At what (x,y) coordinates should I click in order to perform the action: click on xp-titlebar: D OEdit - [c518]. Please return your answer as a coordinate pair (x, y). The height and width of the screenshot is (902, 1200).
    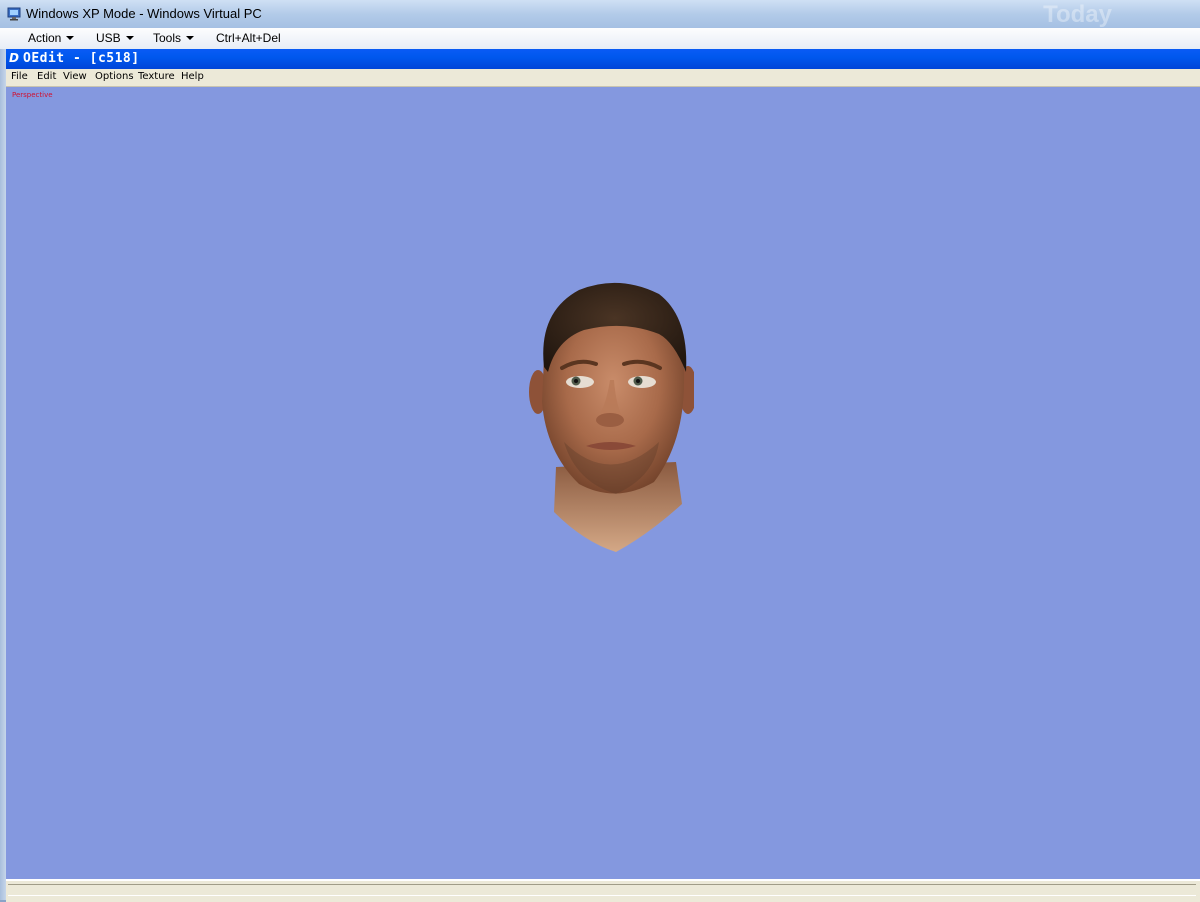
    Looking at the image, I should click on (603, 59).